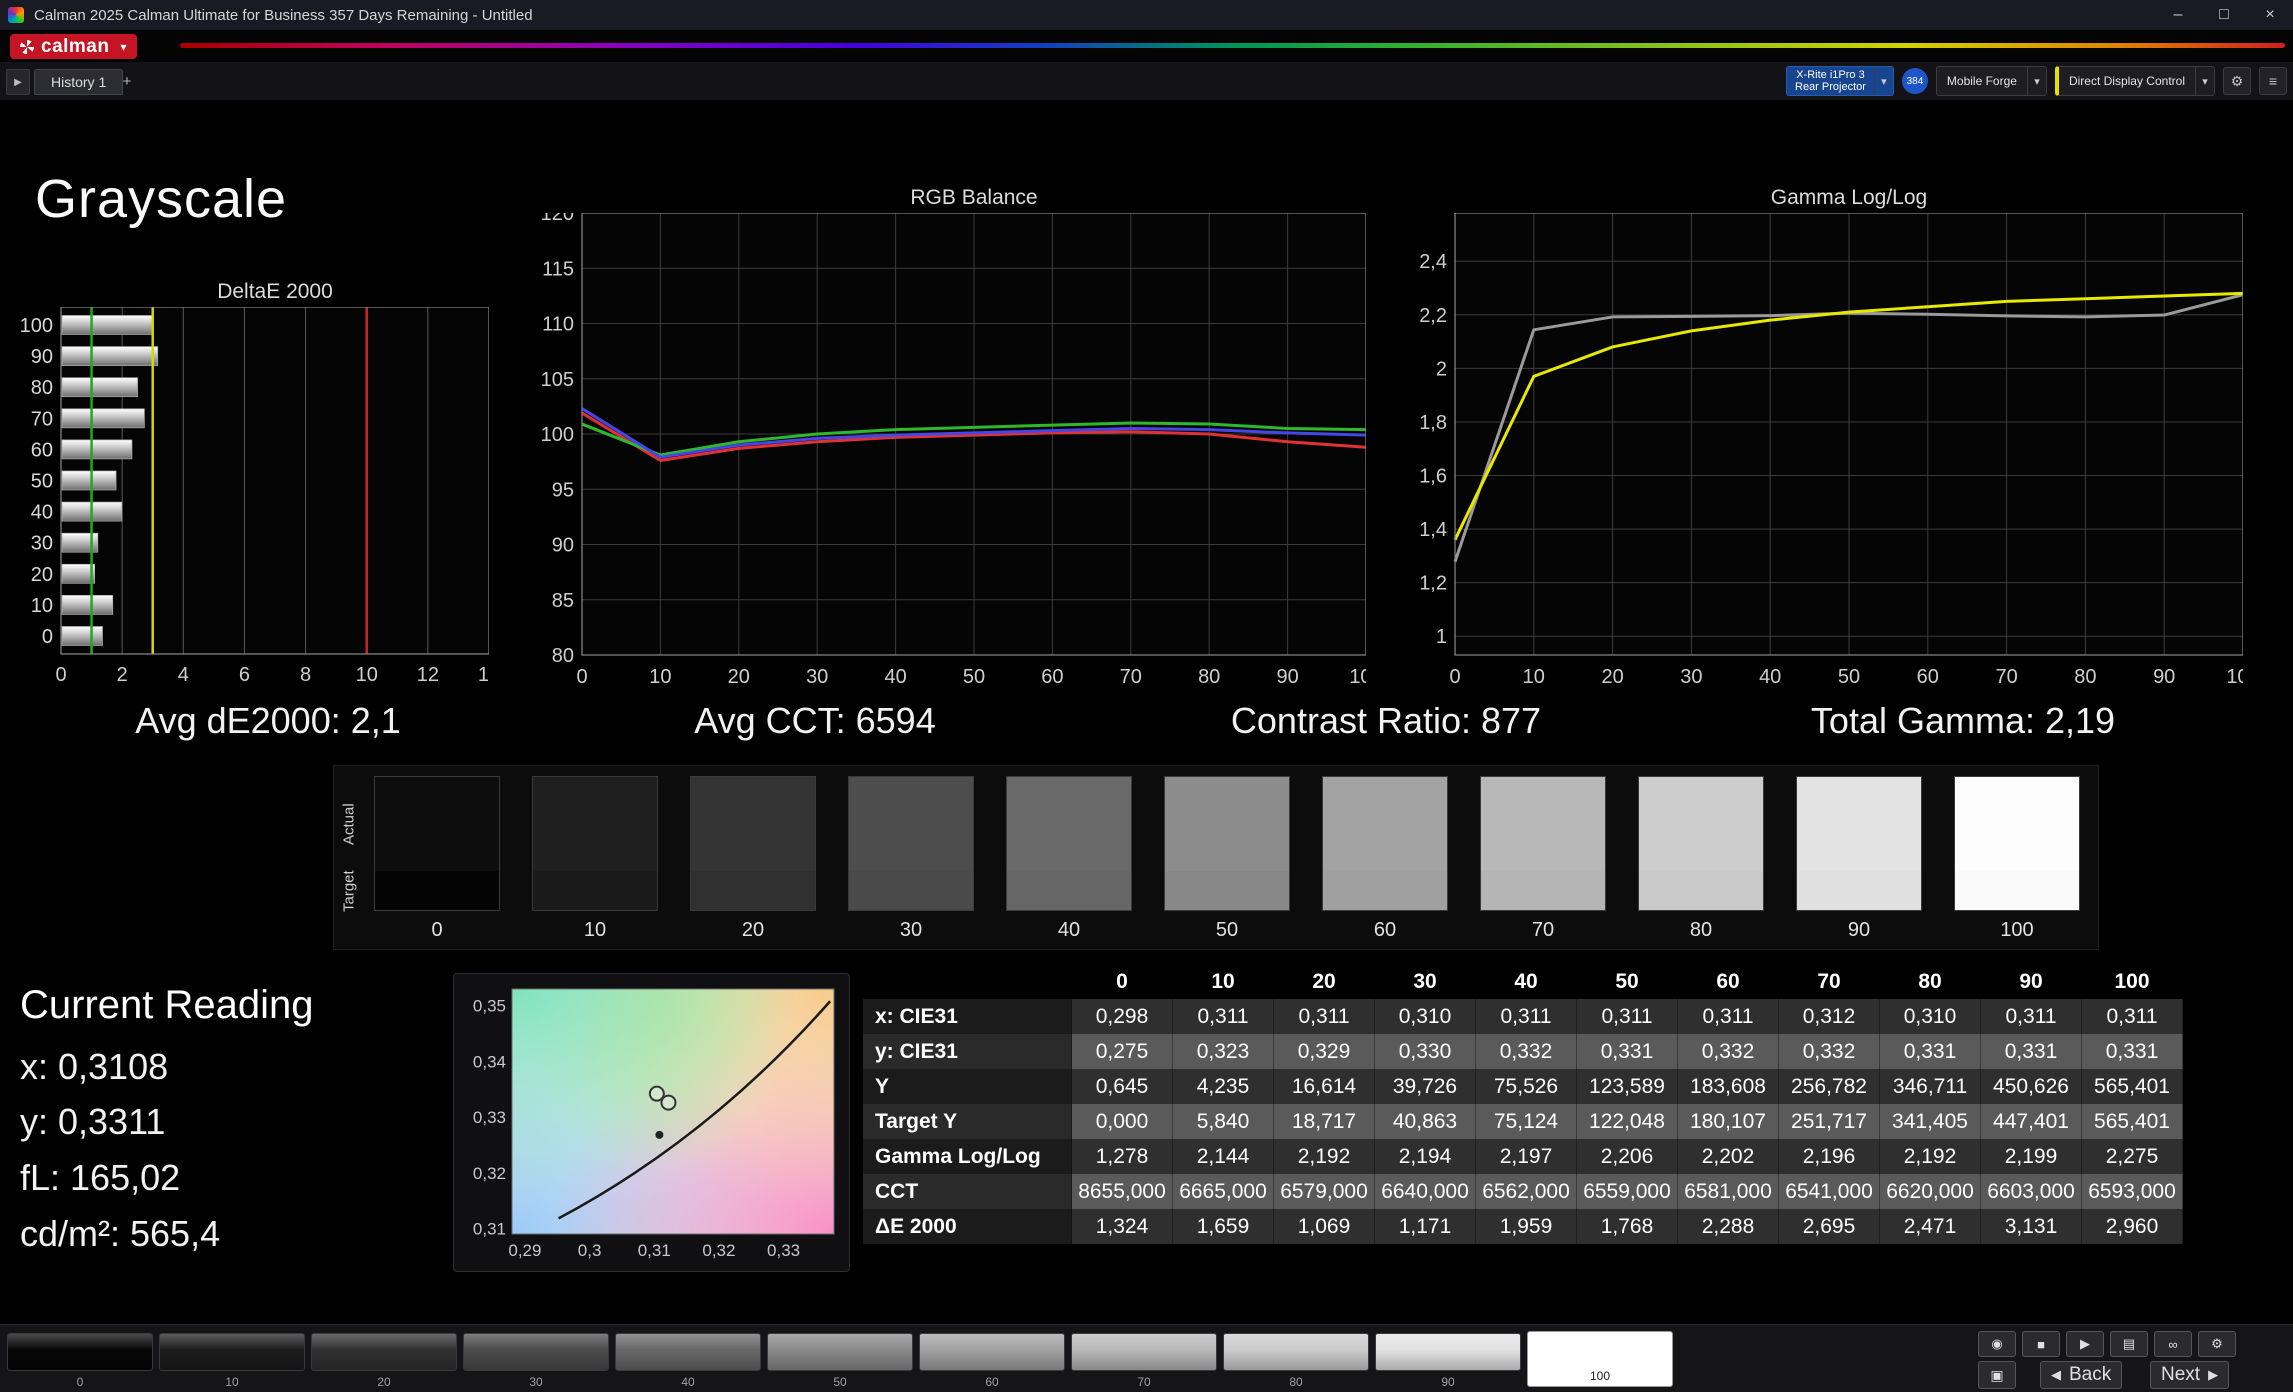 This screenshot has width=2293, height=1392. Describe the element at coordinates (437, 930) in the screenshot. I see `swatch-level-label: 0` at that location.